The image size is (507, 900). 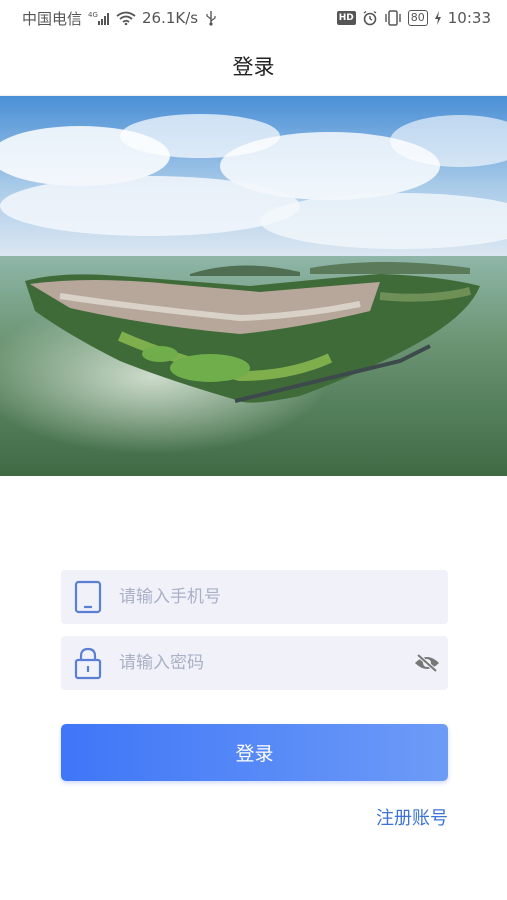 What do you see at coordinates (346, 18) in the screenshot?
I see `hd-icon: HD` at bounding box center [346, 18].